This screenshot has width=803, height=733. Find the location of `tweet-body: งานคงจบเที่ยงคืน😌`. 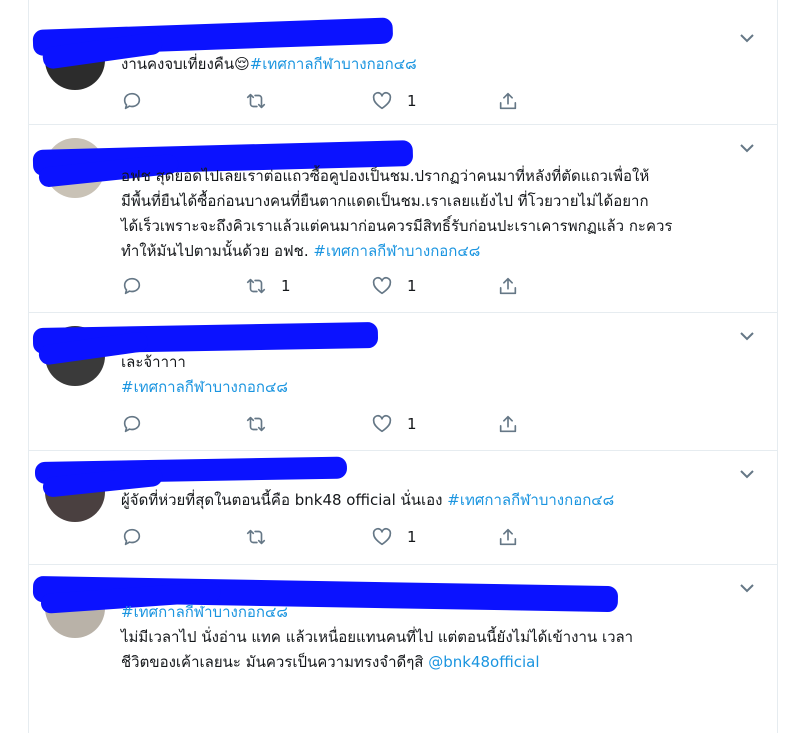

tweet-body: งานคงจบเที่ยงคืน😌 is located at coordinates (185, 64).